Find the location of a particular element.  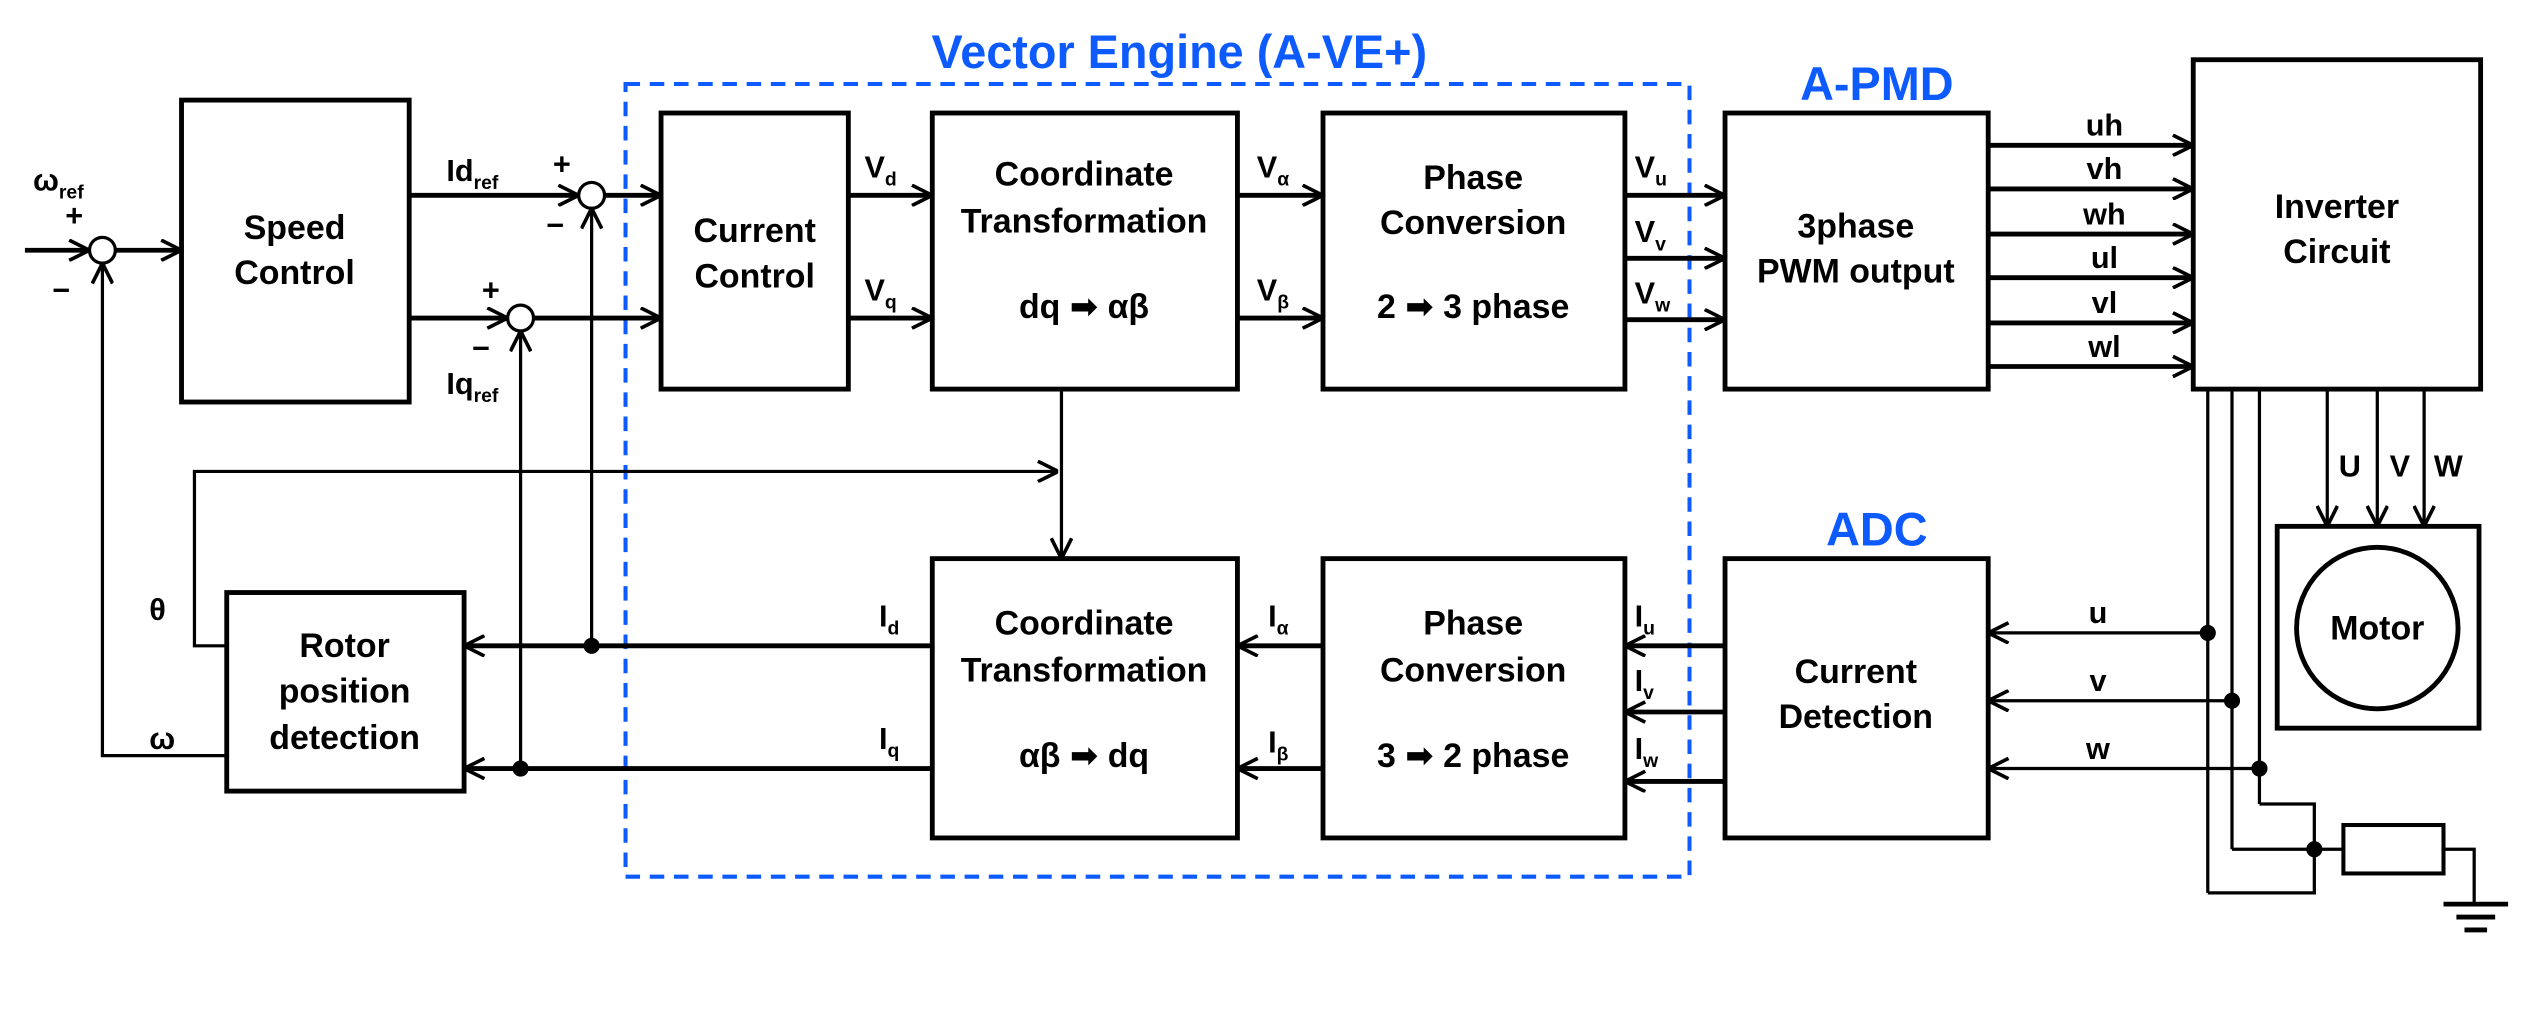

gate-label-vl: vl is located at coordinates (2105, 303).